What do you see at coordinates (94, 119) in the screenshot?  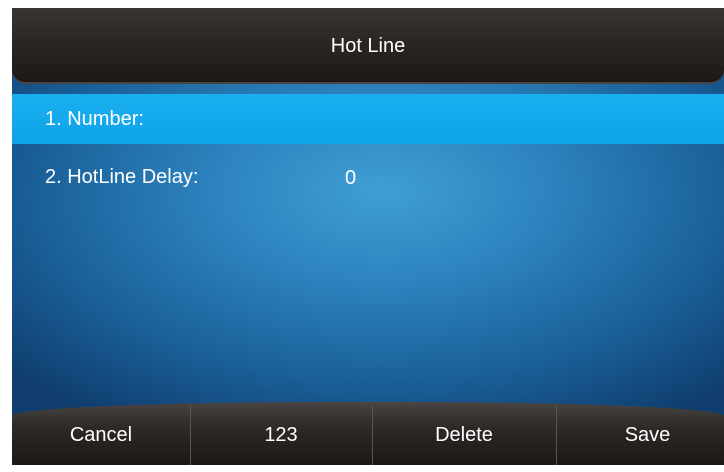 I see `menu-item-label: 1. Number:` at bounding box center [94, 119].